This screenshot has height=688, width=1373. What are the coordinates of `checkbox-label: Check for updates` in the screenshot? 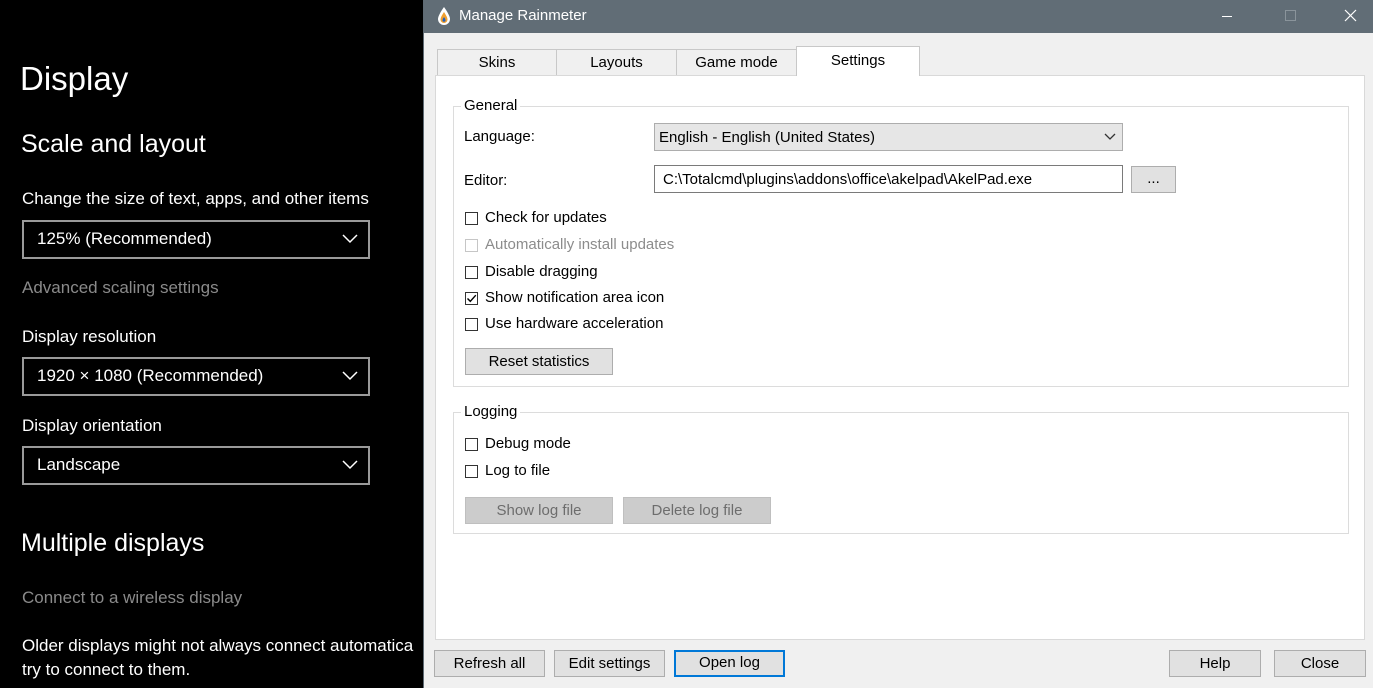 It's located at (546, 217).